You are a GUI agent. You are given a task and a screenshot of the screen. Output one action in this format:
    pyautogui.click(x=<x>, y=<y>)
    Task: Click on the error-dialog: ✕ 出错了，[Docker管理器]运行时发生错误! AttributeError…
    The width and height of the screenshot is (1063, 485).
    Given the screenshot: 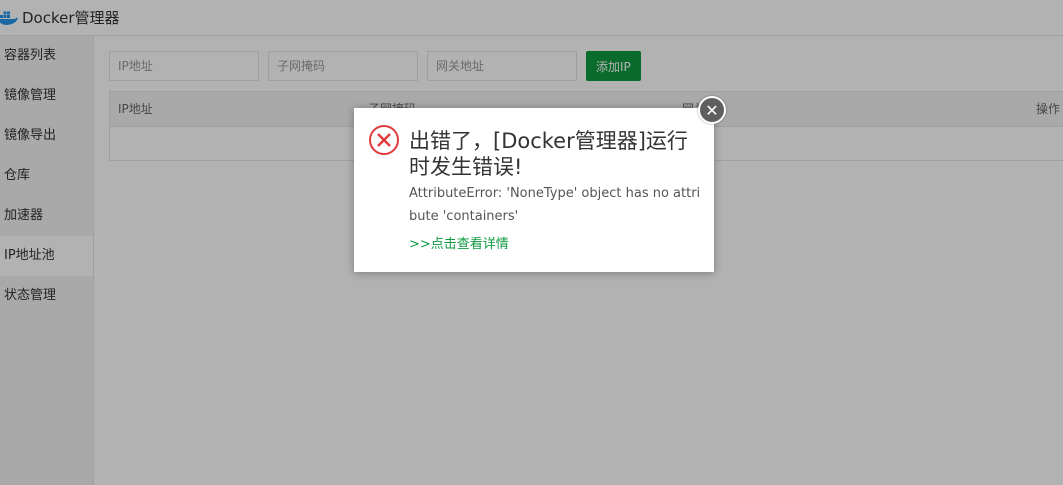 What is the action you would take?
    pyautogui.click(x=540, y=184)
    